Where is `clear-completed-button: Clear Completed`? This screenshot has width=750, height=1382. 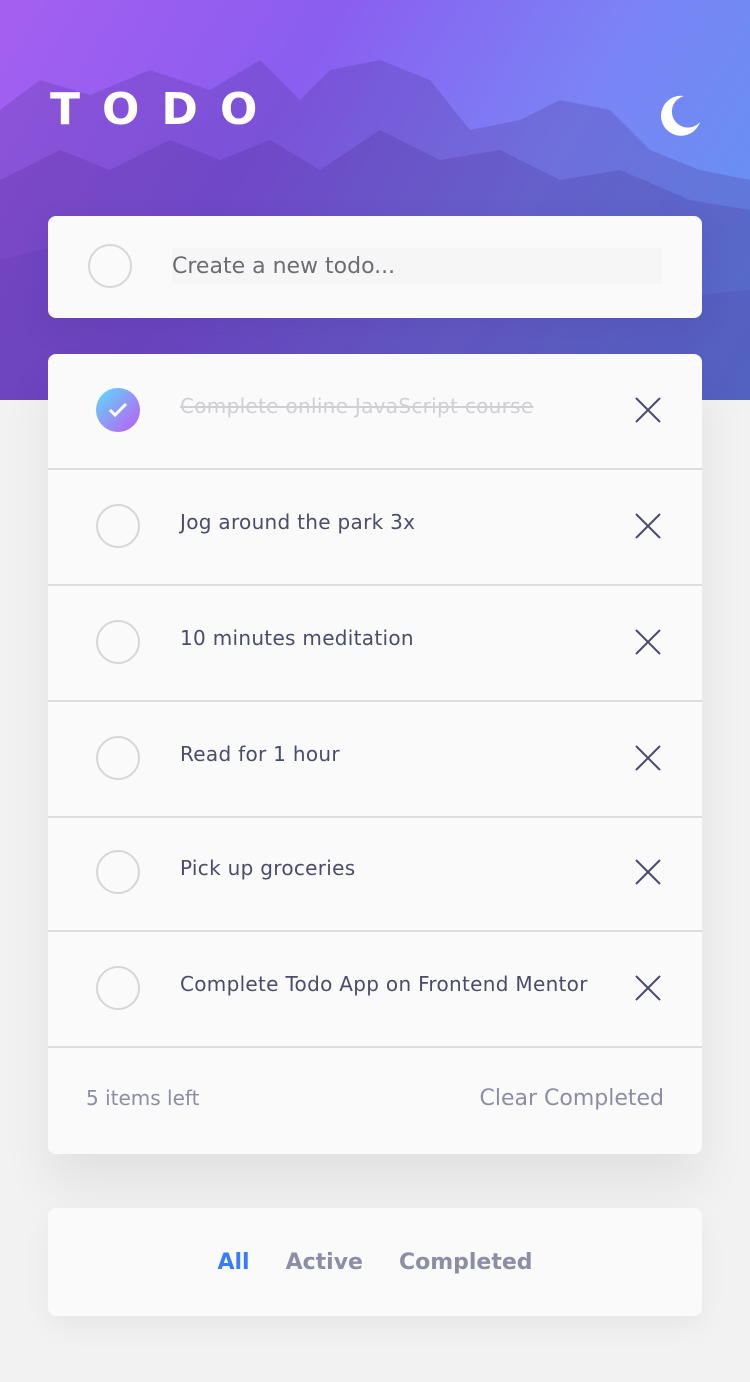
clear-completed-button: Clear Completed is located at coordinates (571, 1098).